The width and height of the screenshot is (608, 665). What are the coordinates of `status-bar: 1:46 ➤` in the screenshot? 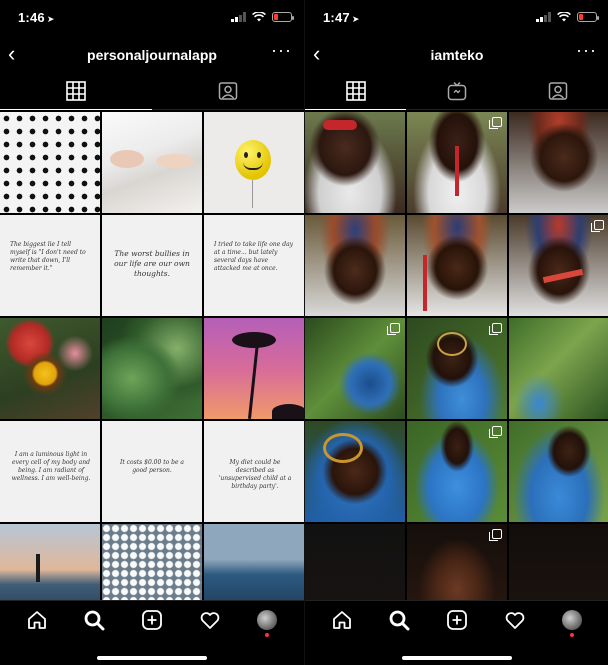 It's located at (152, 19).